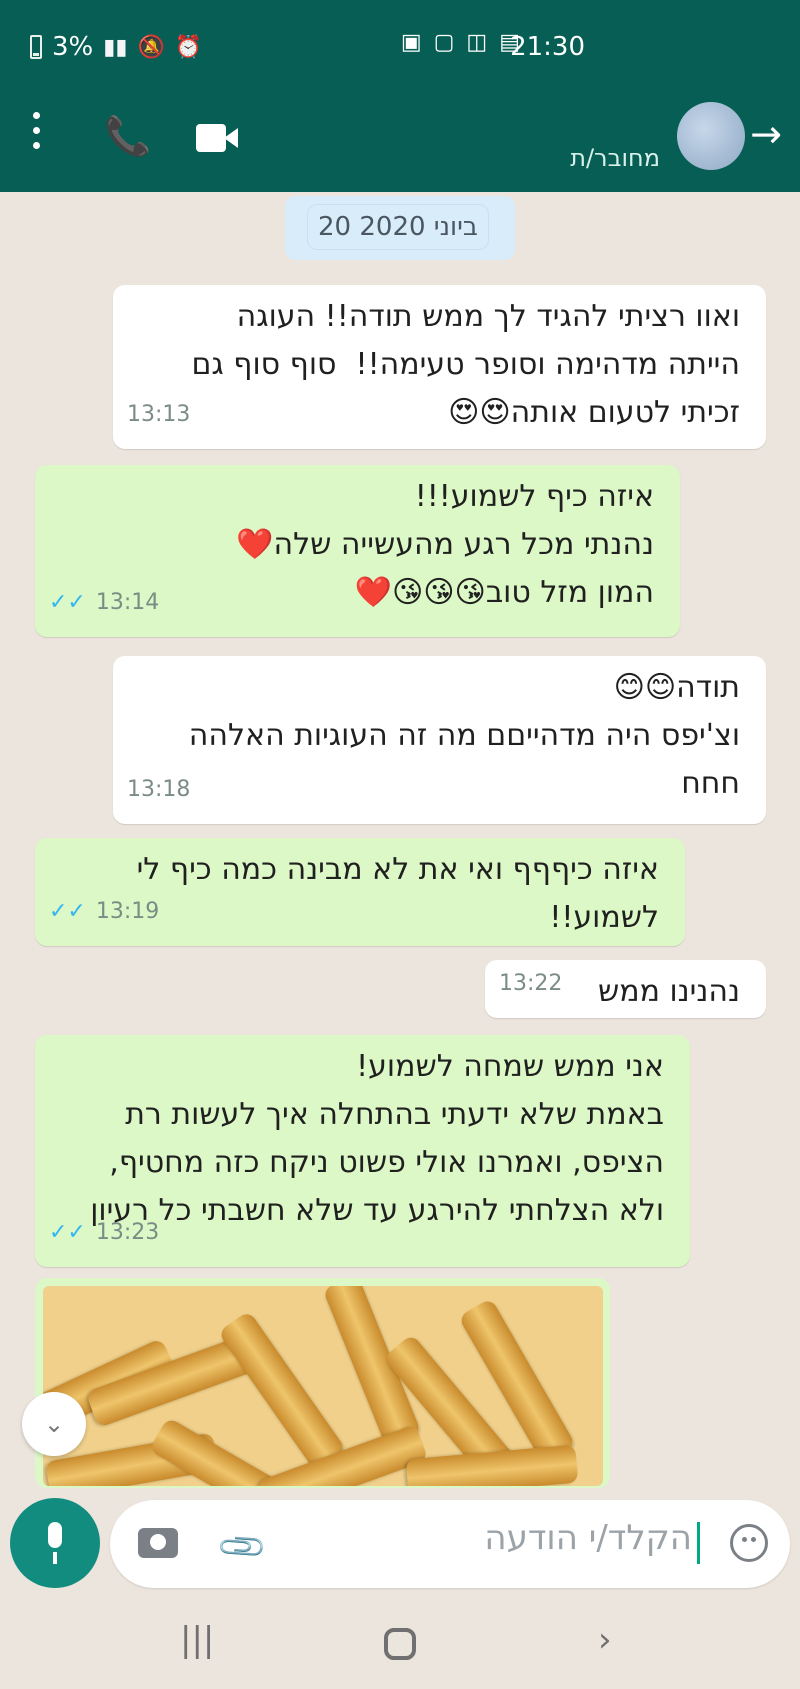  I want to click on emoji-icon, so click(749, 1543).